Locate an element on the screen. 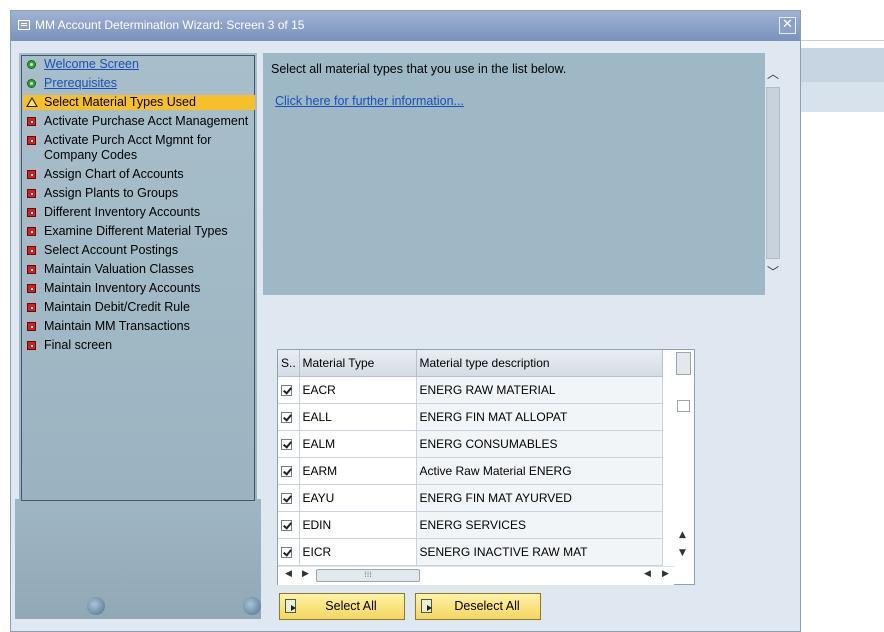  table-row: EARM Active Raw Material ENERG is located at coordinates (470, 471).